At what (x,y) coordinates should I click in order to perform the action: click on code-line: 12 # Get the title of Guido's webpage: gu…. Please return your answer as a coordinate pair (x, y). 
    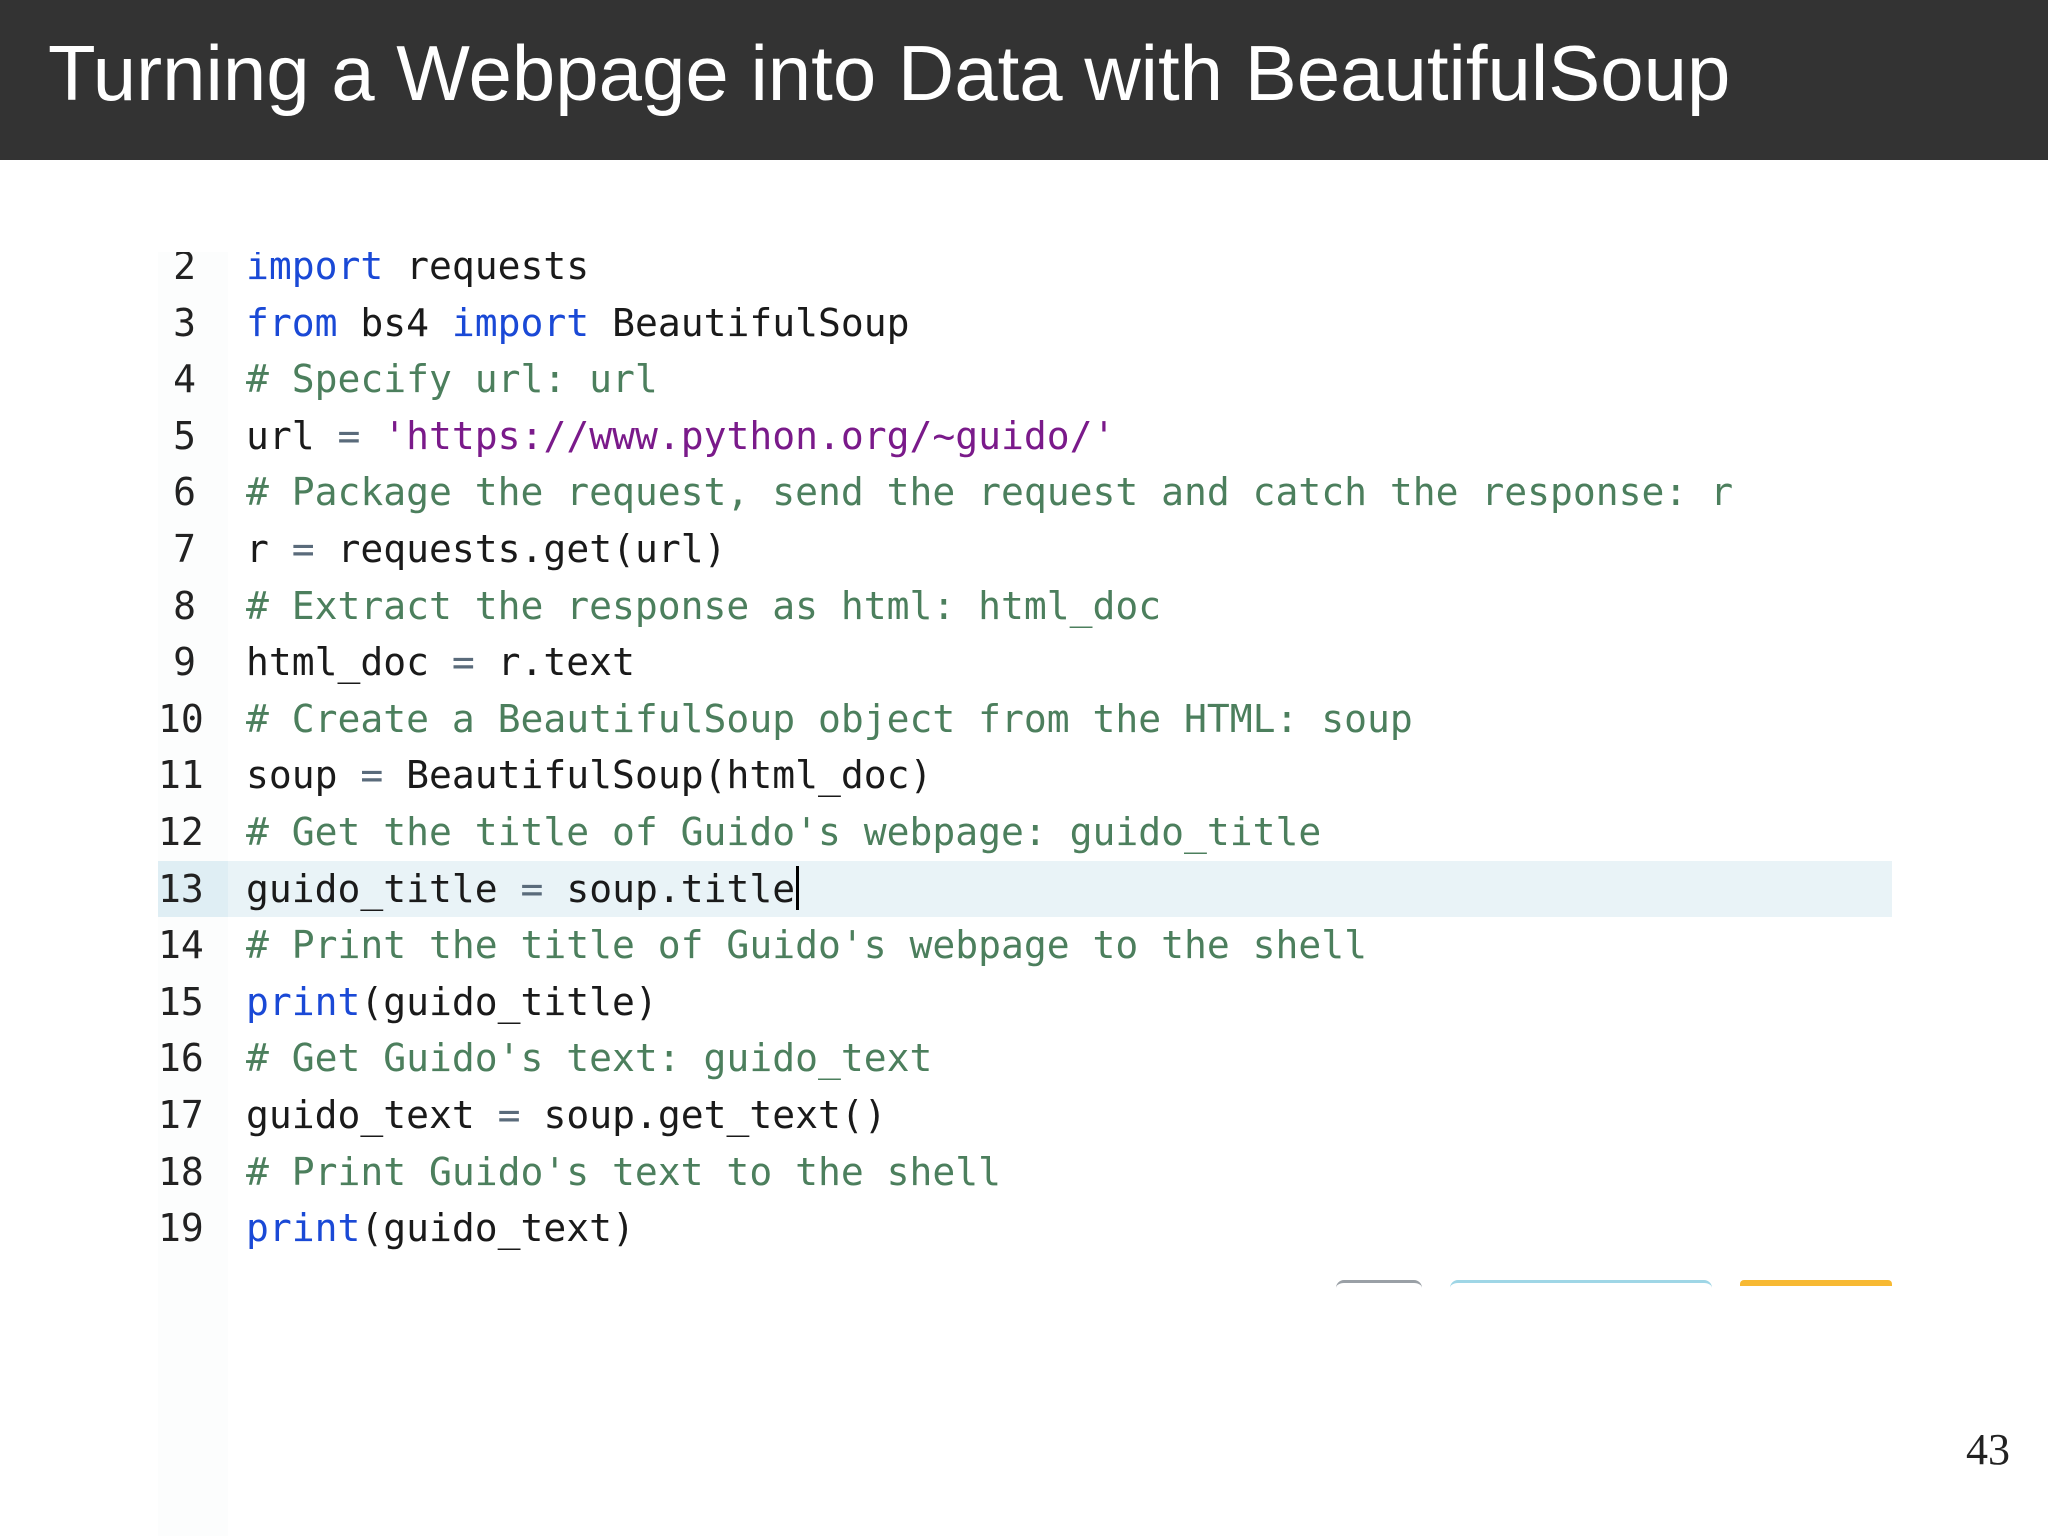
    Looking at the image, I should click on (1025, 832).